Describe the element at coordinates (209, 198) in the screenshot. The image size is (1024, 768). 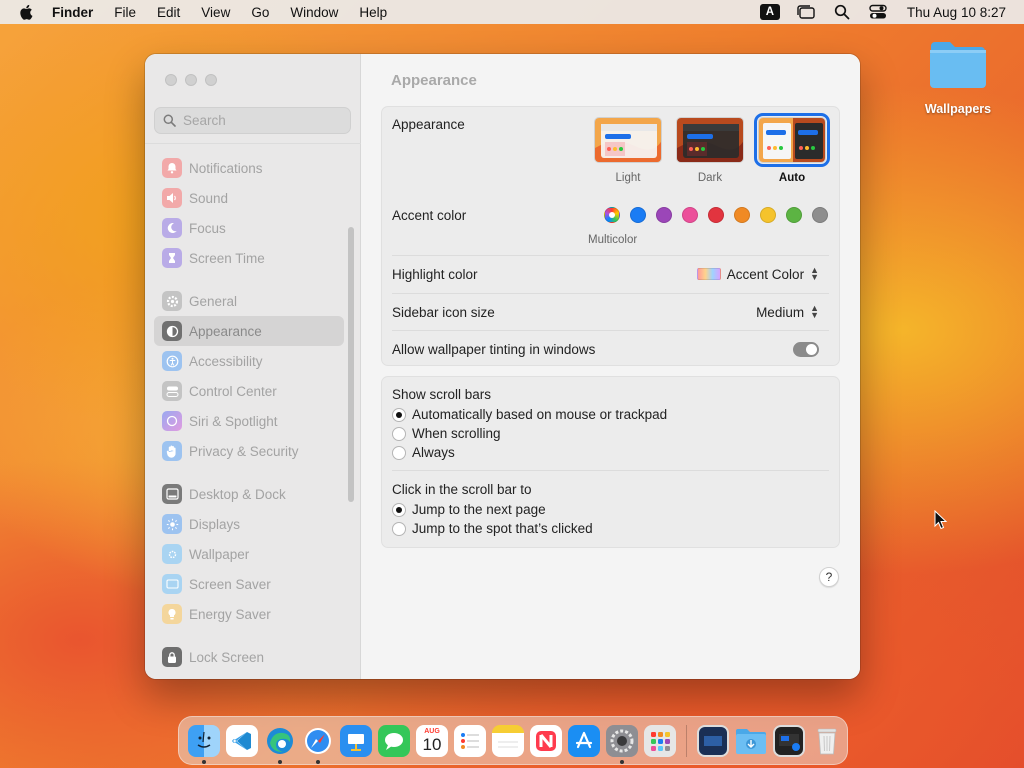
I see `sidebar-item-label: Sound` at that location.